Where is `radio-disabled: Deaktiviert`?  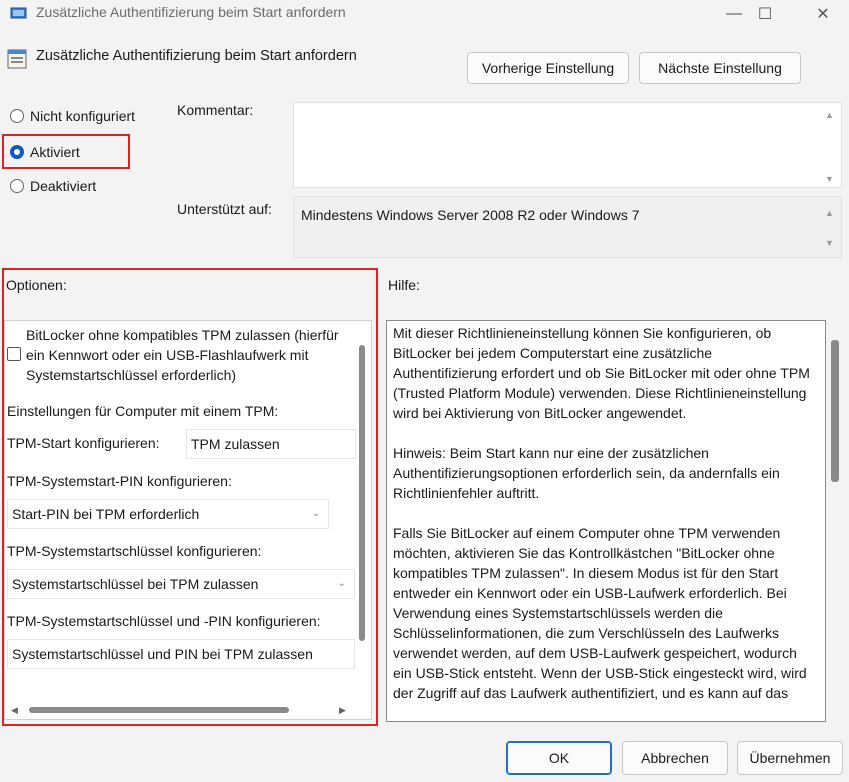 radio-disabled: Deaktiviert is located at coordinates (53, 186).